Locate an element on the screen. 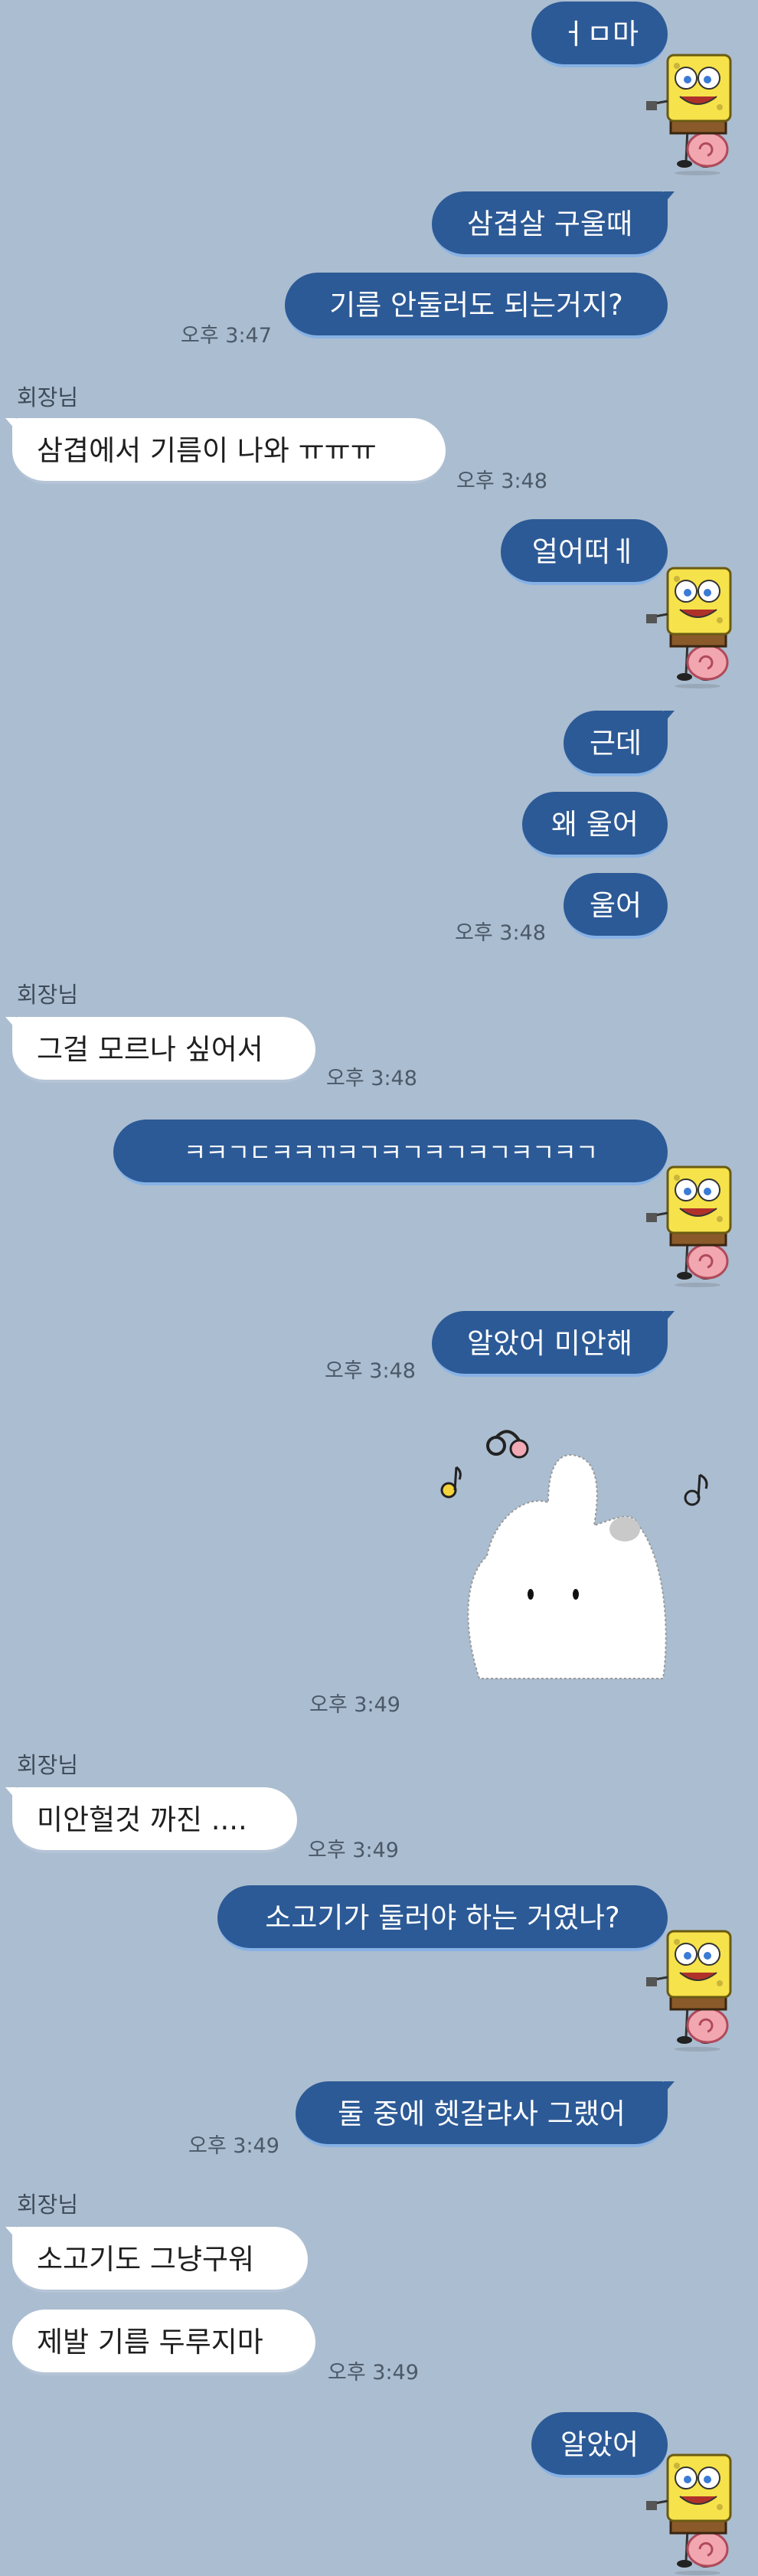  my-message-bubble: 울어 is located at coordinates (616, 906).